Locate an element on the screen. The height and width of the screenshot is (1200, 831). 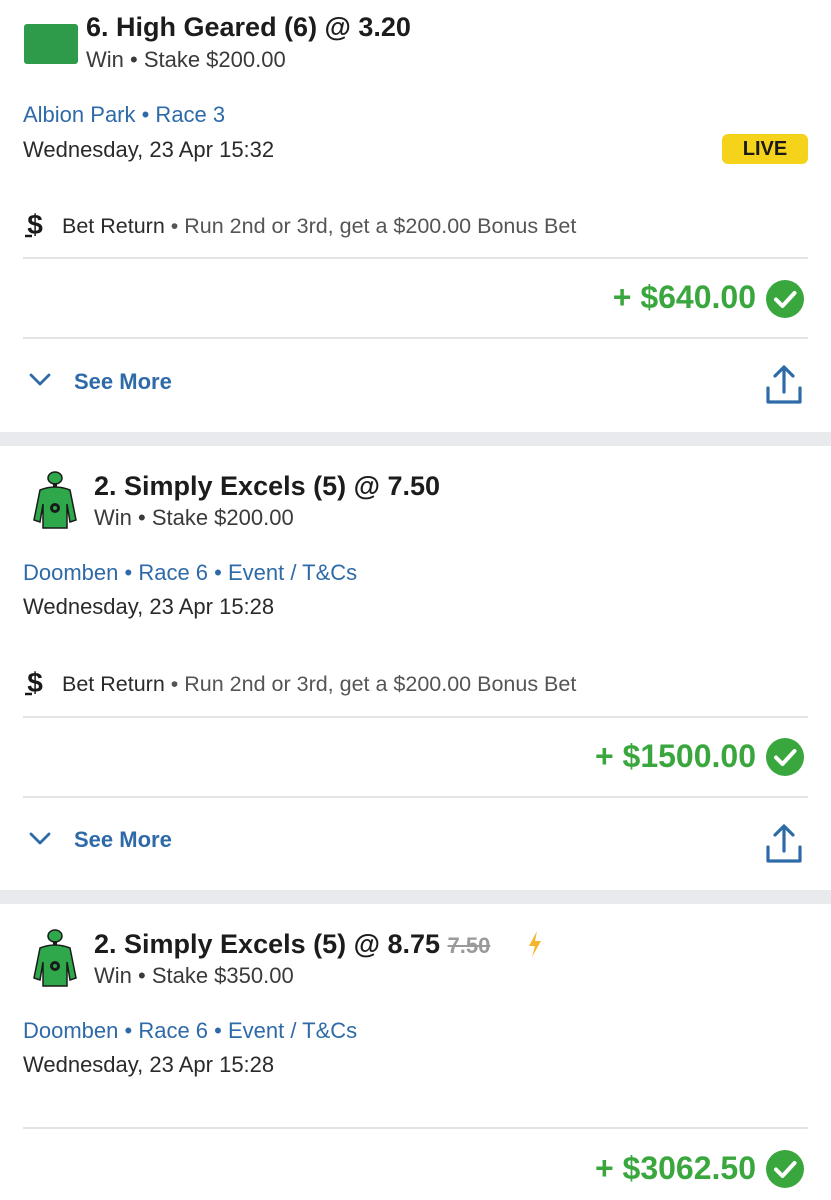
live-badge: LIVE is located at coordinates (765, 149).